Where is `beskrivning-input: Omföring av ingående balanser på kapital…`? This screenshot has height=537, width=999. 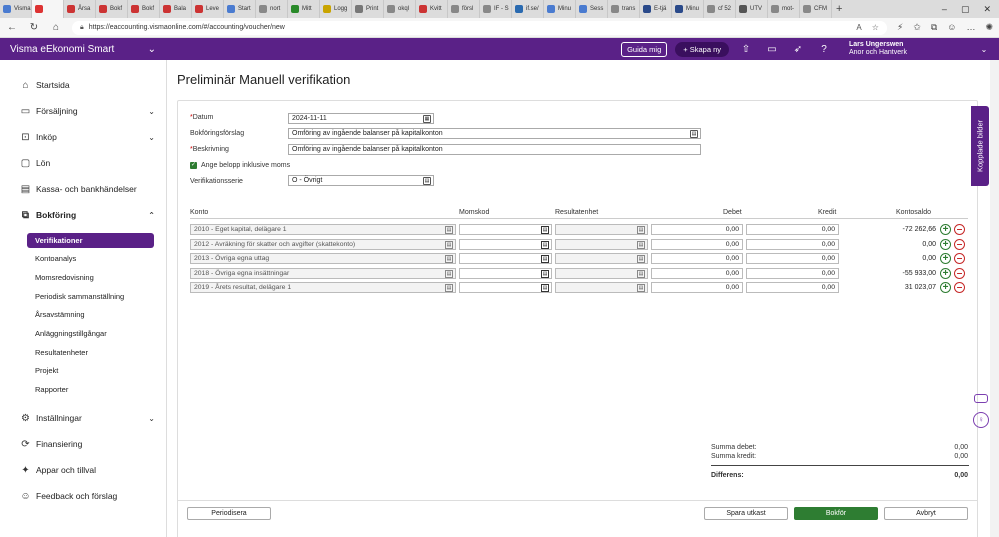
beskrivning-input: Omföring av ingående balanser på kapital… is located at coordinates (494, 149).